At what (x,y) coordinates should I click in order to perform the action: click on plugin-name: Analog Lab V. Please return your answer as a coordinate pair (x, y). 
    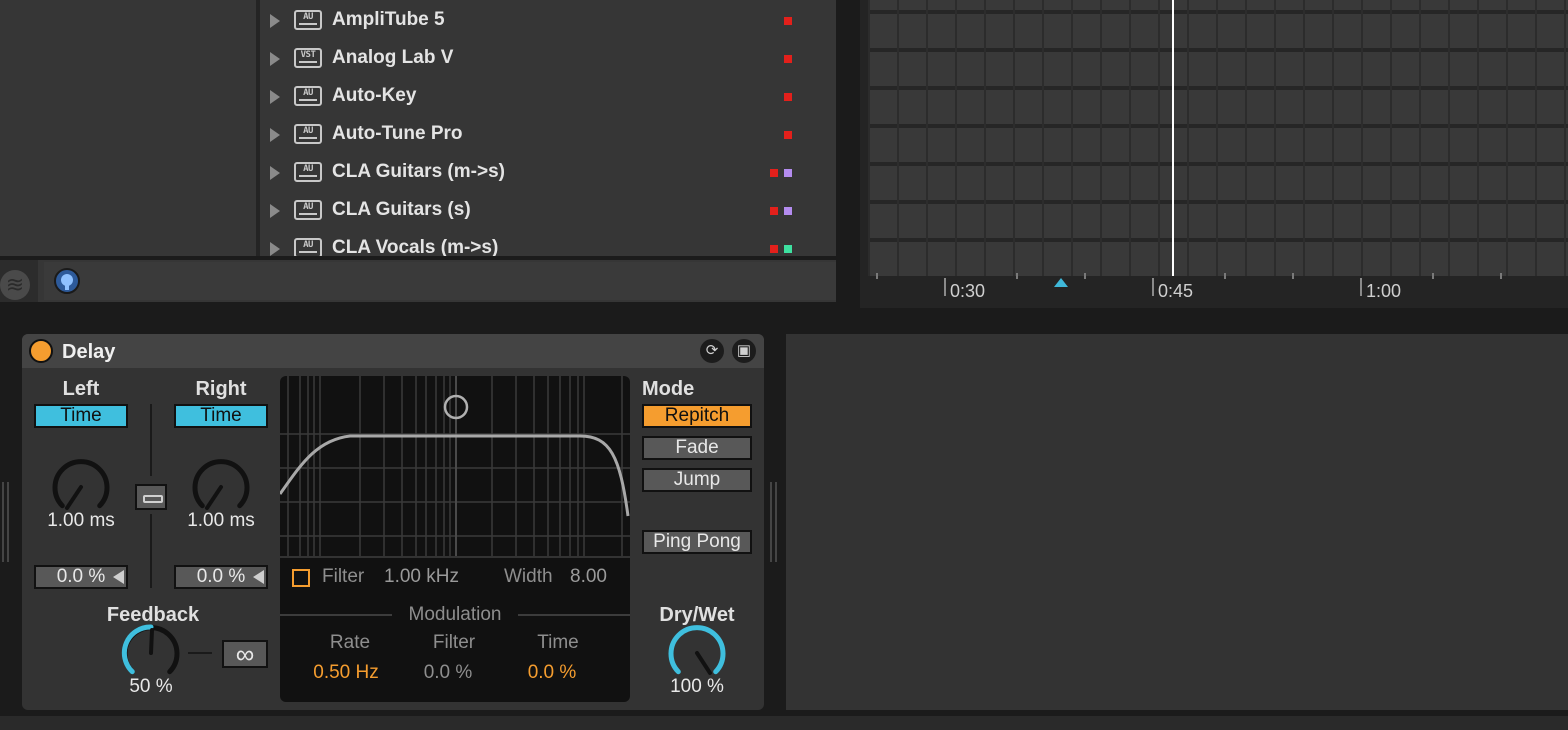
    Looking at the image, I should click on (393, 57).